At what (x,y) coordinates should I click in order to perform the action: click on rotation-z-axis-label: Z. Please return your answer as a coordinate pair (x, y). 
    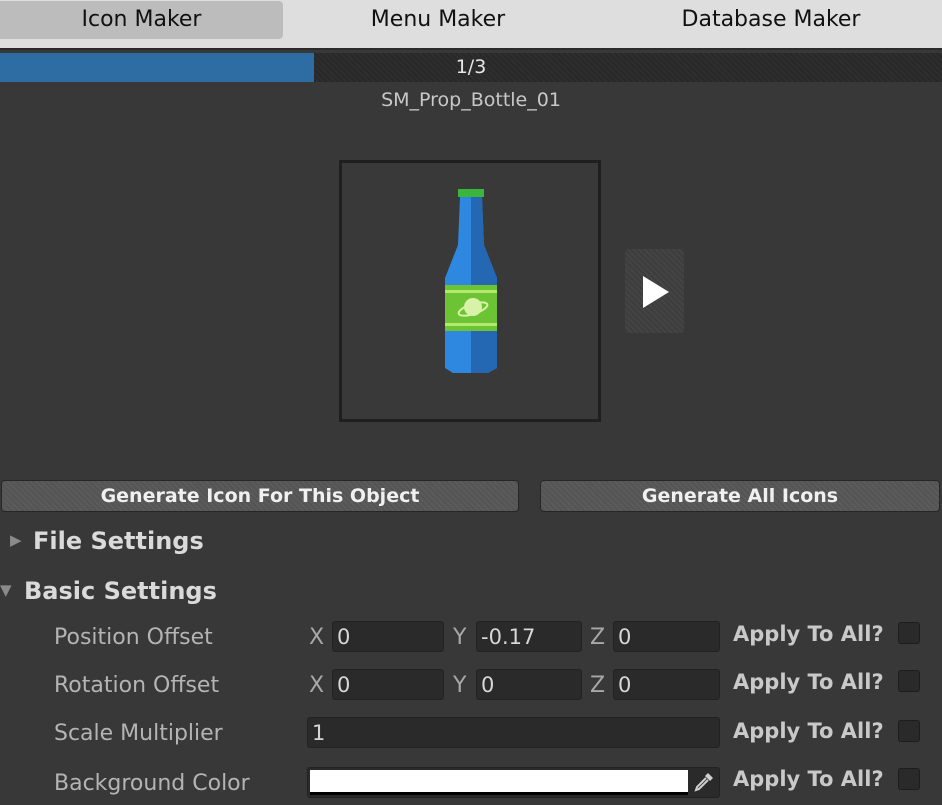
    Looking at the image, I should click on (598, 685).